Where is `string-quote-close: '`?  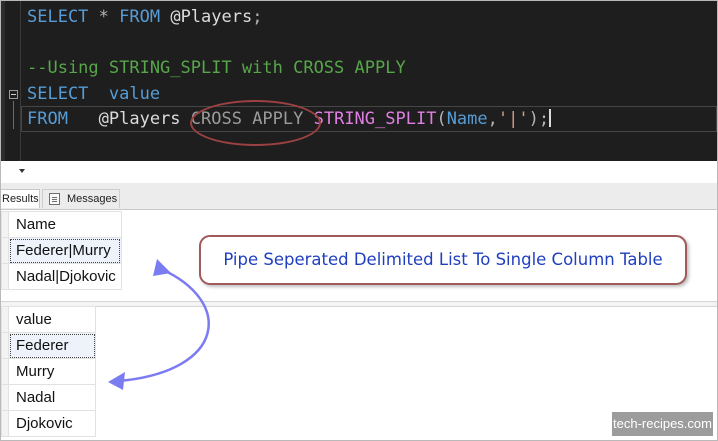
string-quote-close: ' is located at coordinates (523, 119).